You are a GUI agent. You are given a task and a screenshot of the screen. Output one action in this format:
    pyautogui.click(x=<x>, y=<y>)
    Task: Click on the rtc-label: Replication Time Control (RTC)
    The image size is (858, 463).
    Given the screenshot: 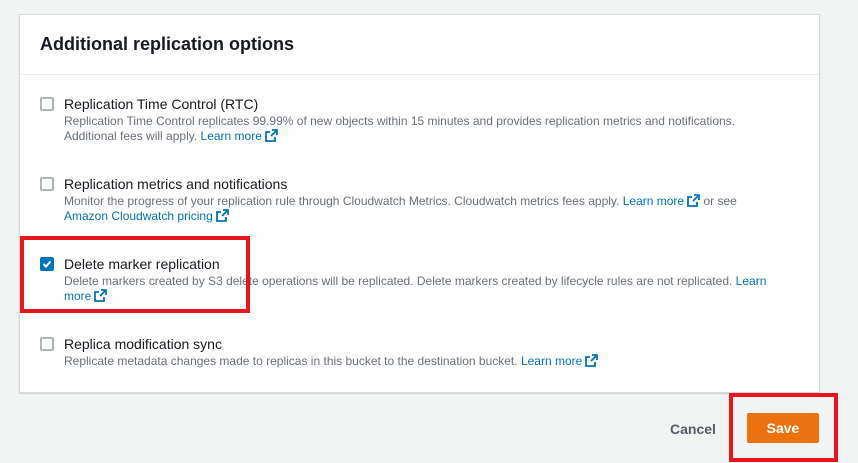 What is the action you would take?
    pyautogui.click(x=426, y=104)
    